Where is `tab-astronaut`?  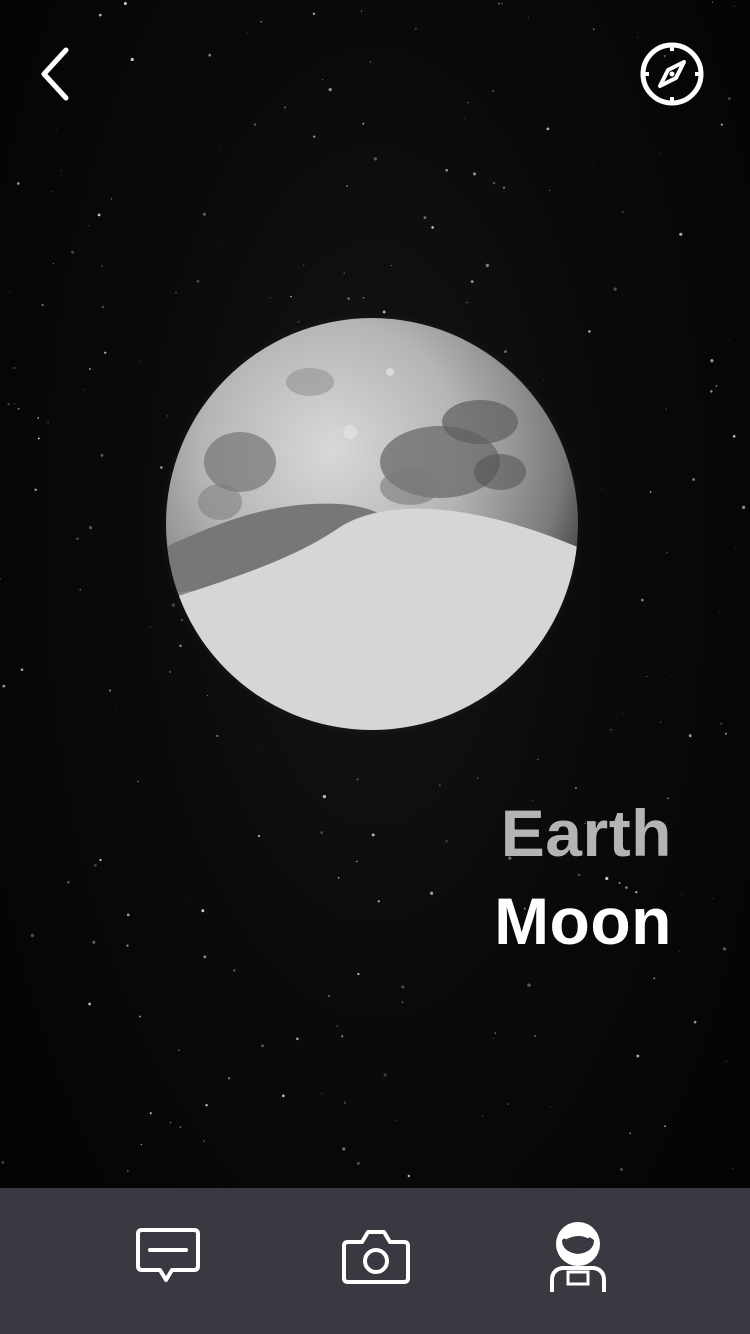 tab-astronaut is located at coordinates (578, 1256).